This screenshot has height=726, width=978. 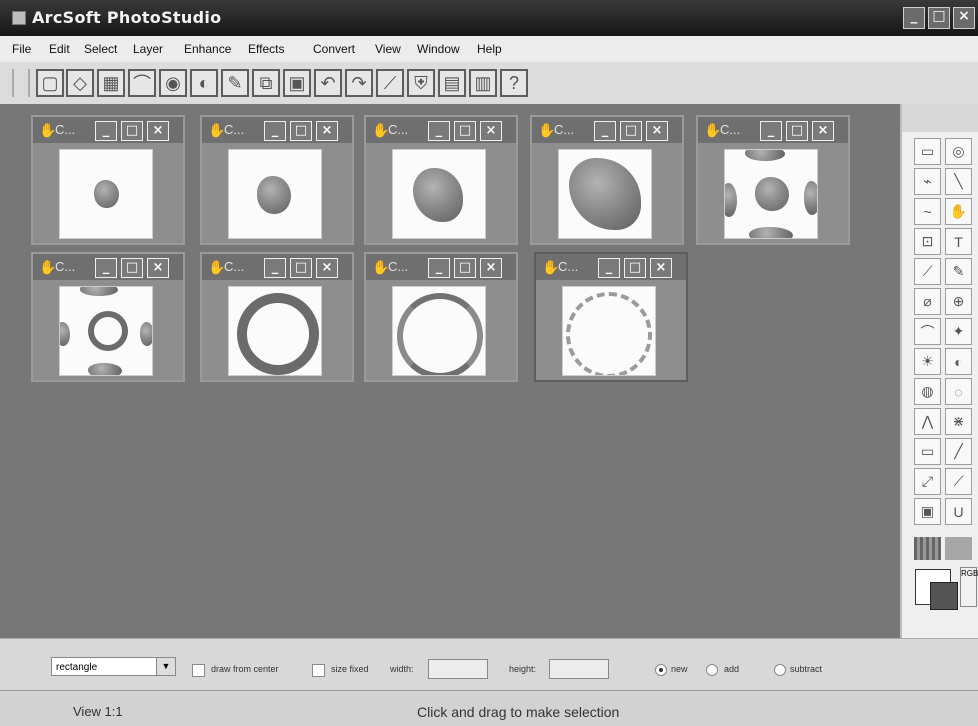 I want to click on save-icon: ▦, so click(x=111, y=83).